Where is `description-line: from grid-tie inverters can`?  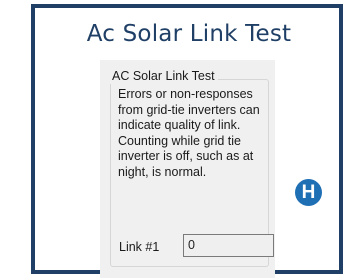 description-line: from grid-tie inverters can is located at coordinates (189, 109).